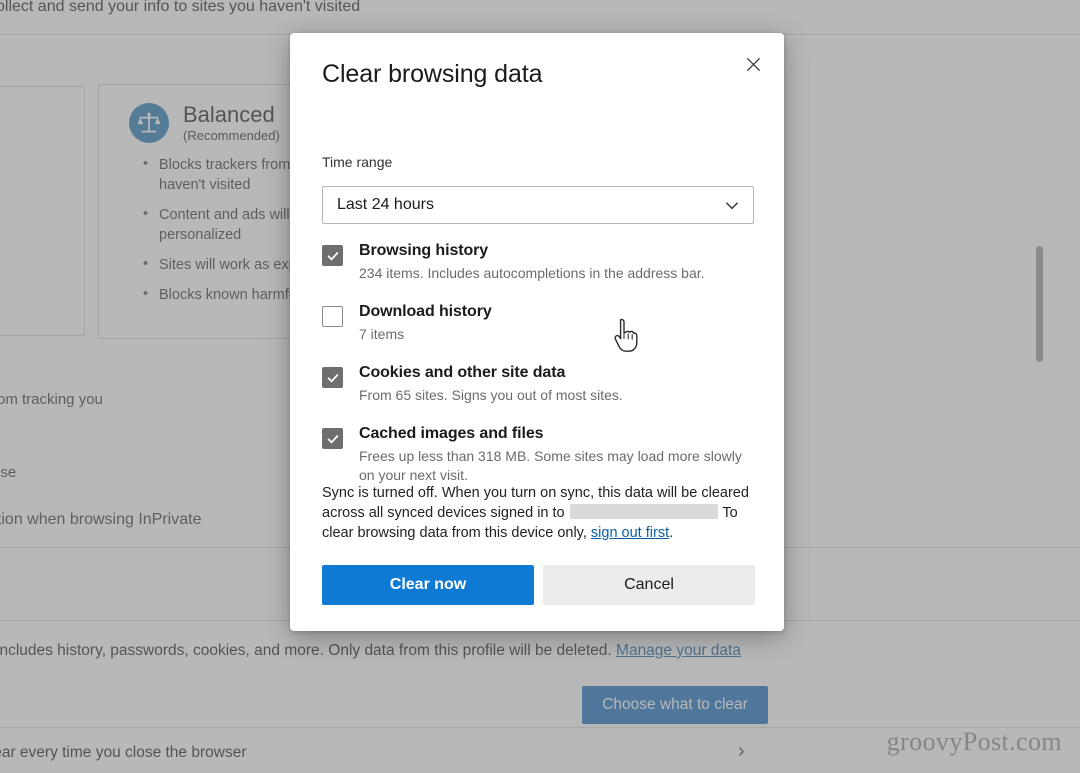 The width and height of the screenshot is (1080, 773). What do you see at coordinates (732, 205) in the screenshot?
I see `chevron-down-icon` at bounding box center [732, 205].